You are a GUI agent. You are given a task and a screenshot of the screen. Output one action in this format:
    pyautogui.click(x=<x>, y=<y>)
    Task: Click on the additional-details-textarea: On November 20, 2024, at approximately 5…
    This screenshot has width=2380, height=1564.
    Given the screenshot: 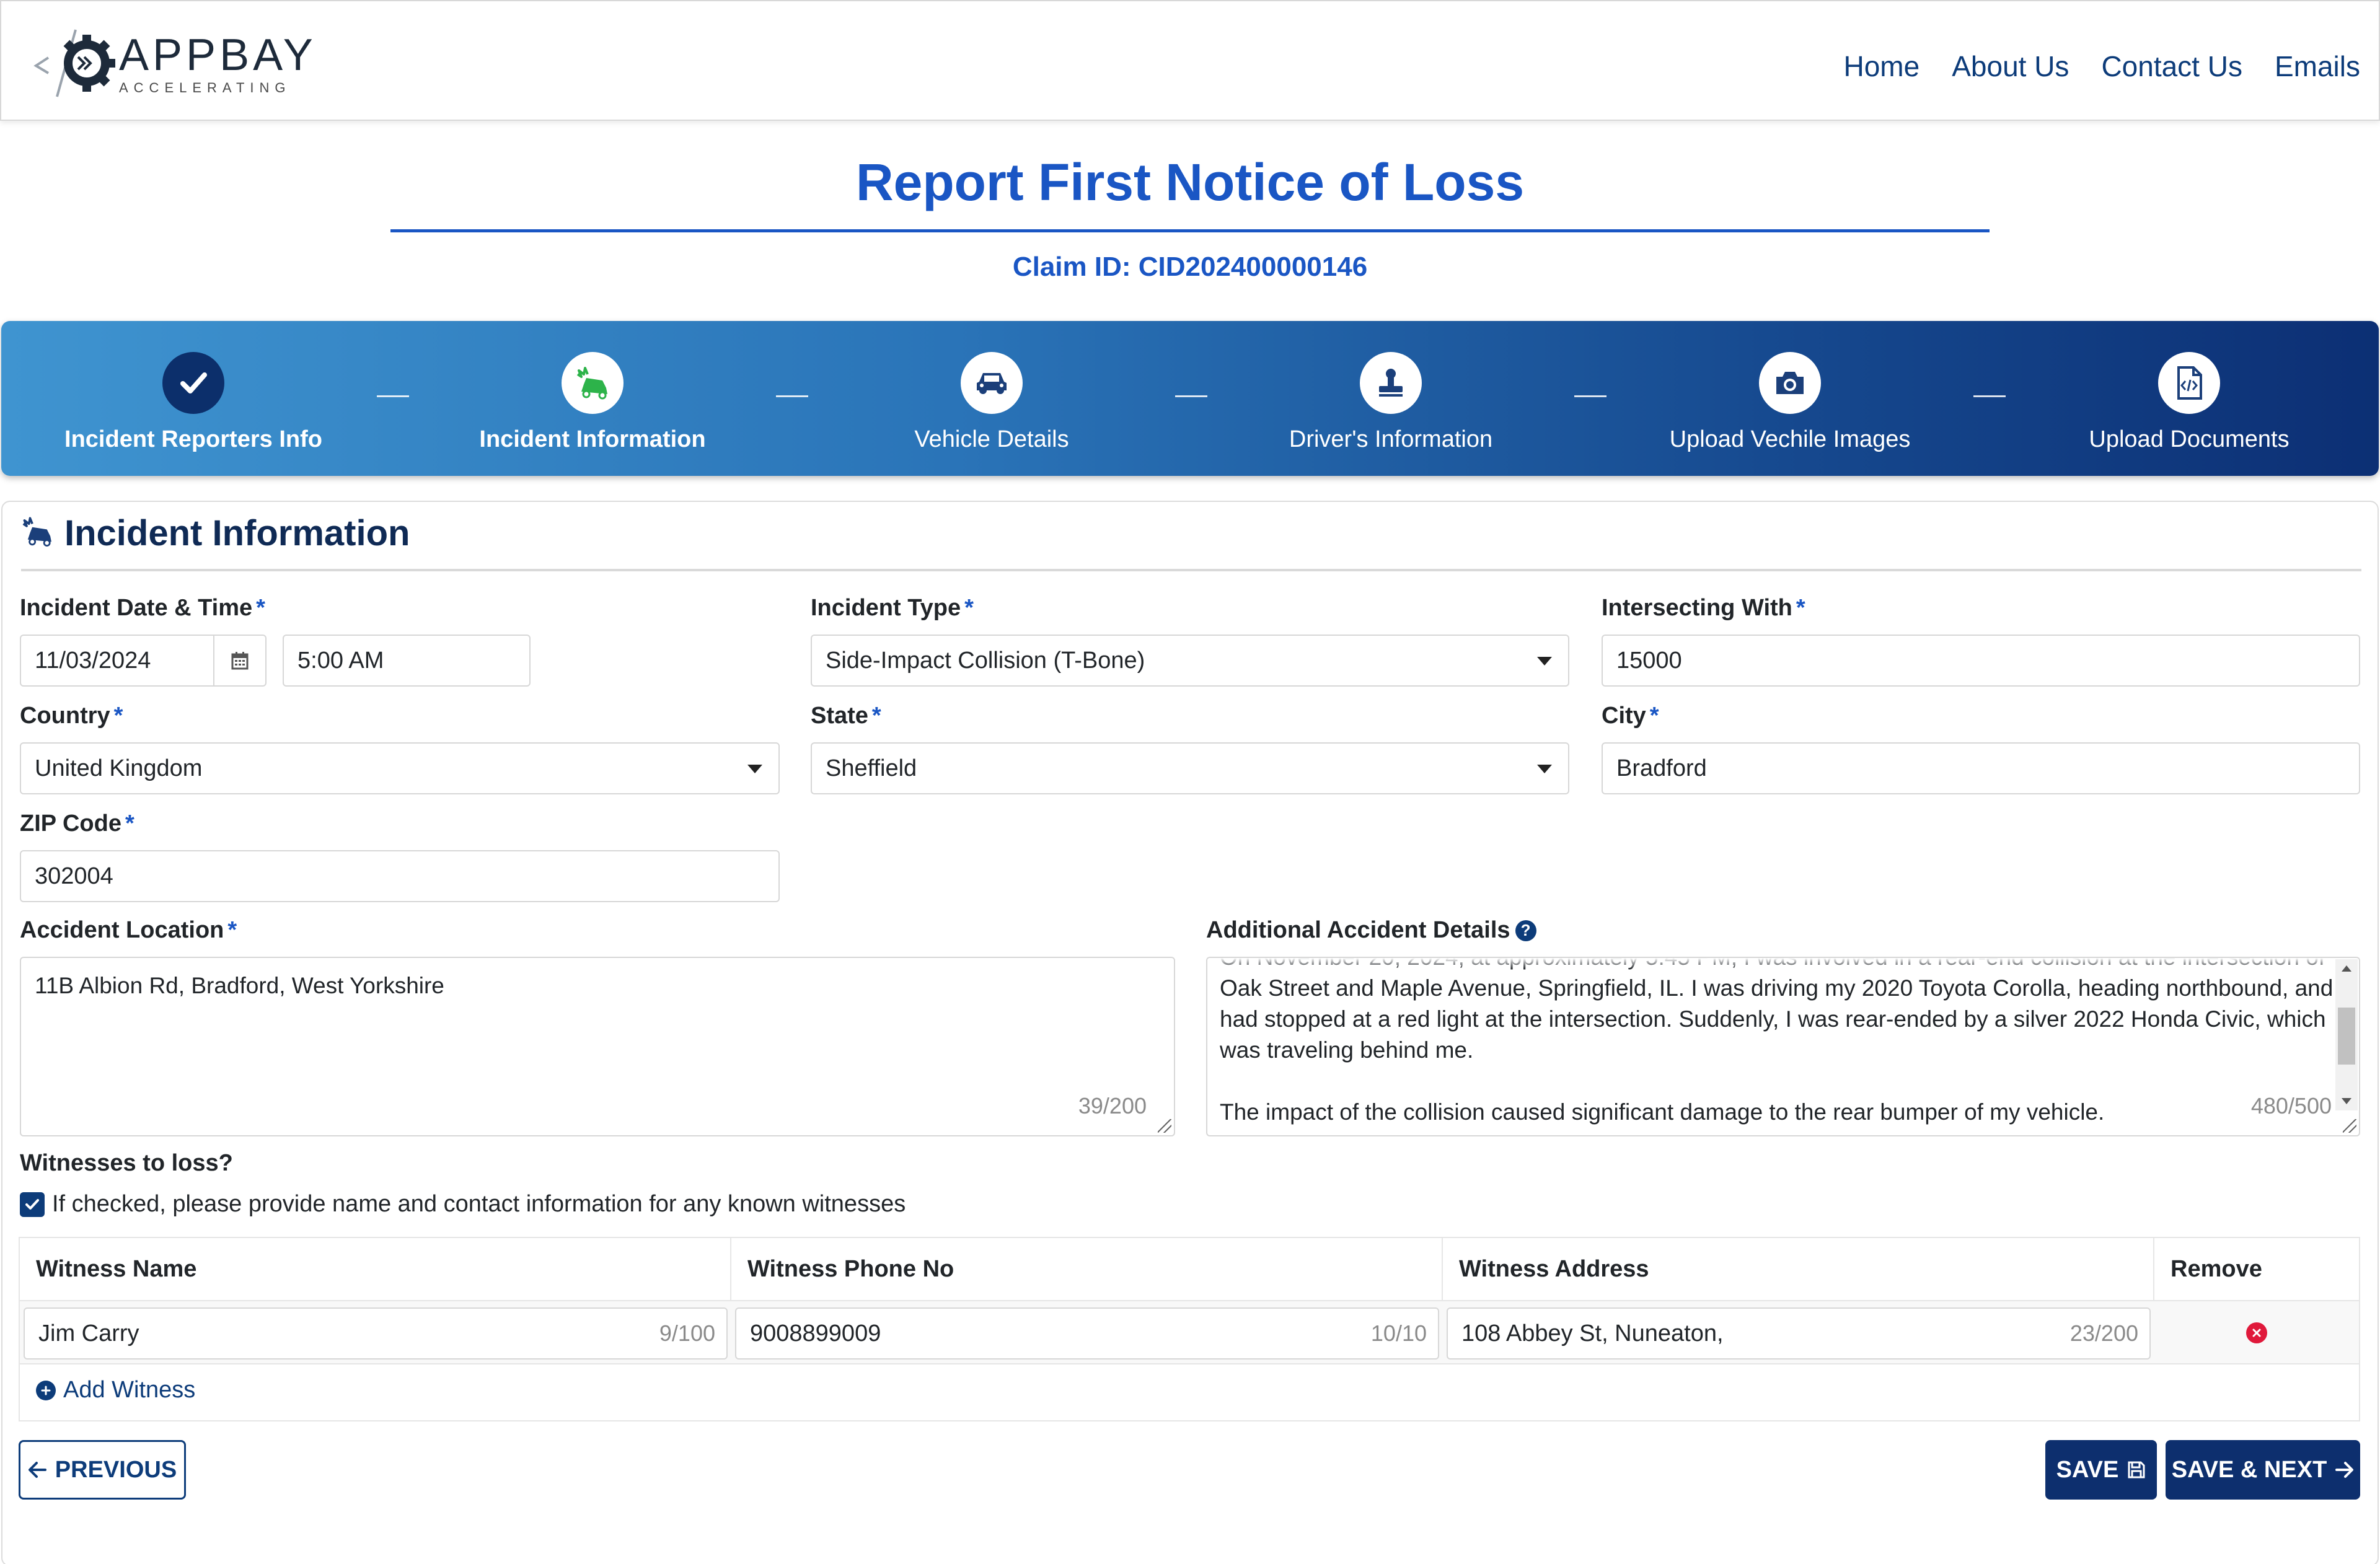 What is the action you would take?
    pyautogui.click(x=1783, y=1046)
    